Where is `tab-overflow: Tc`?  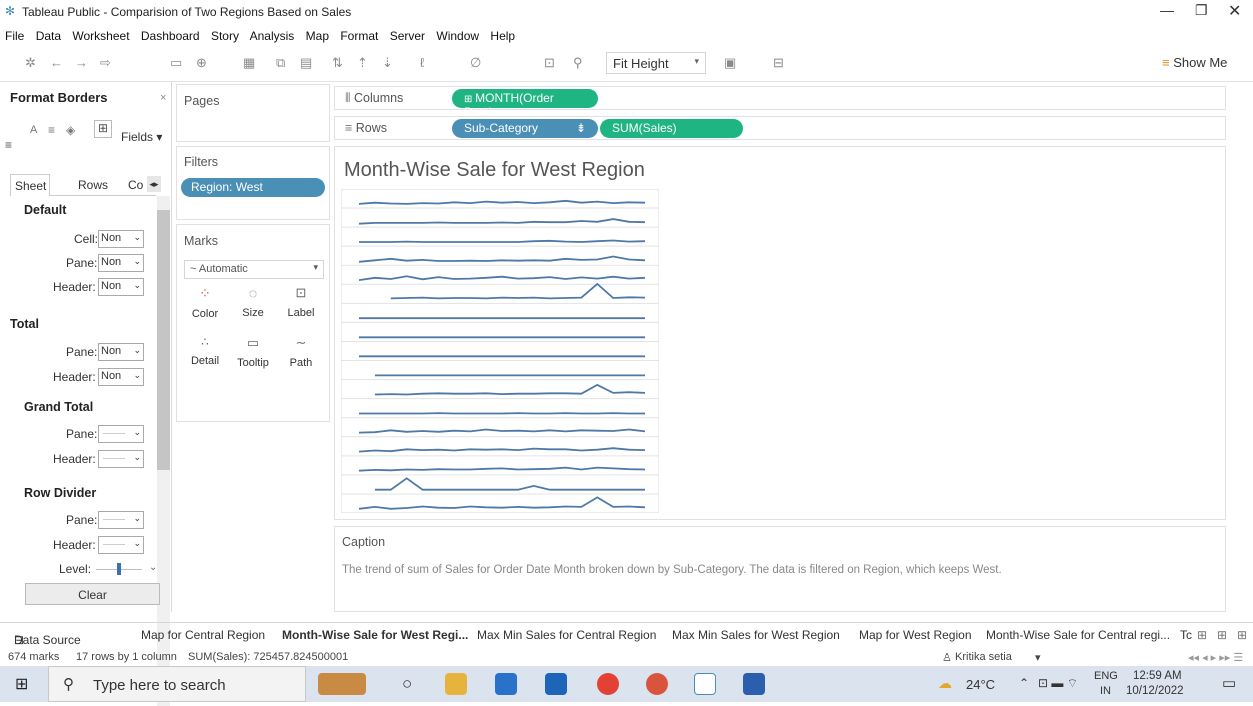
tab-overflow: Tc is located at coordinates (1186, 635).